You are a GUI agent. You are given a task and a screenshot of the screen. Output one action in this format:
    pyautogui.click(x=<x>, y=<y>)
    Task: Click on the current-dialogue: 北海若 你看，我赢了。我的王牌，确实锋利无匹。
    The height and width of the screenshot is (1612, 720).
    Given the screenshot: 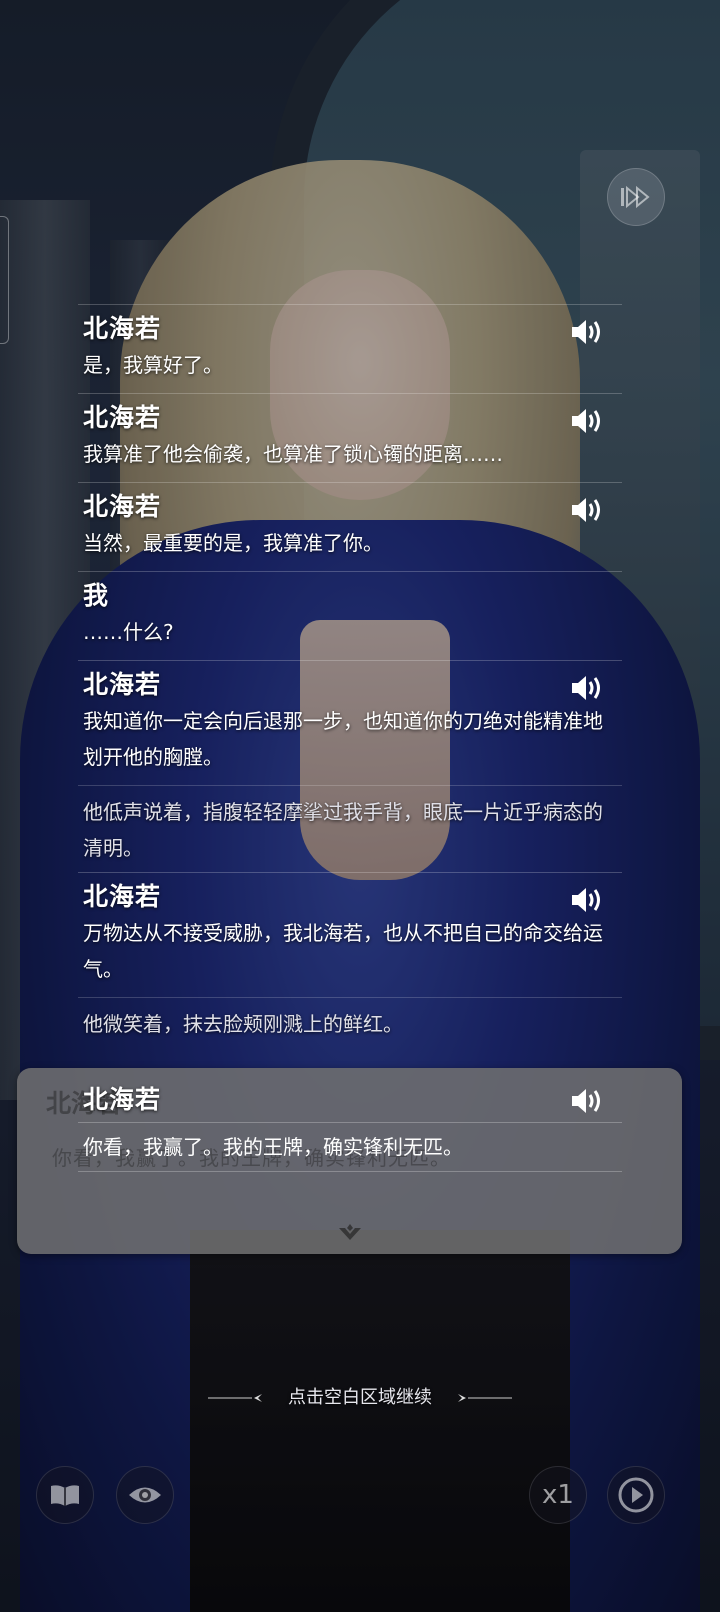 What is the action you would take?
    pyautogui.click(x=350, y=1125)
    